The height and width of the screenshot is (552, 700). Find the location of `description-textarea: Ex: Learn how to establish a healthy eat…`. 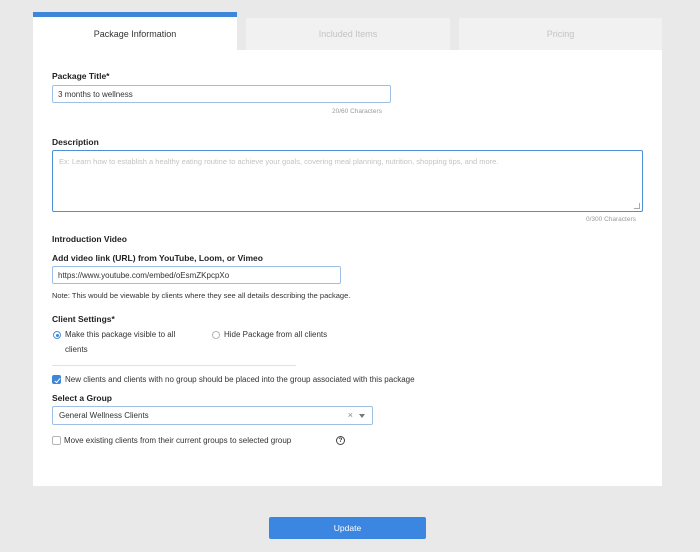

description-textarea: Ex: Learn how to establish a healthy eat… is located at coordinates (347, 181).